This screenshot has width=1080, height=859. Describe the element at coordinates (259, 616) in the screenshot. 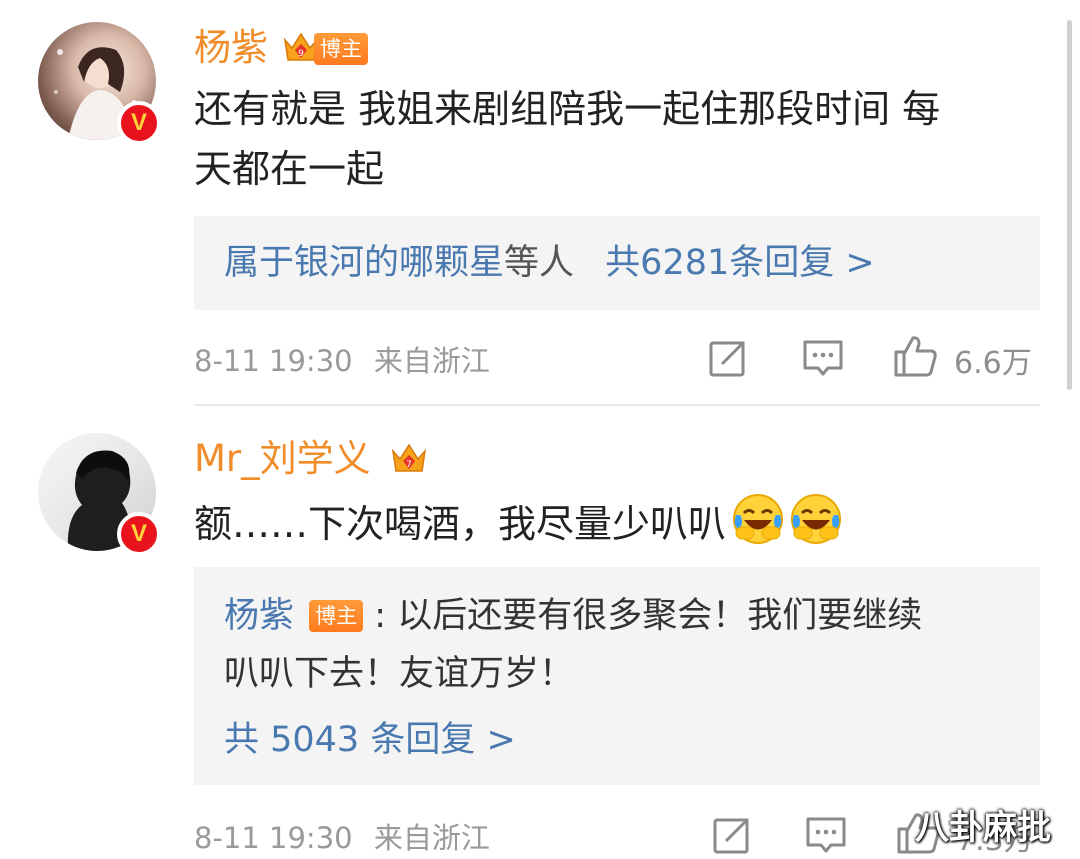

I see `reply-author-link: 杨紫` at that location.